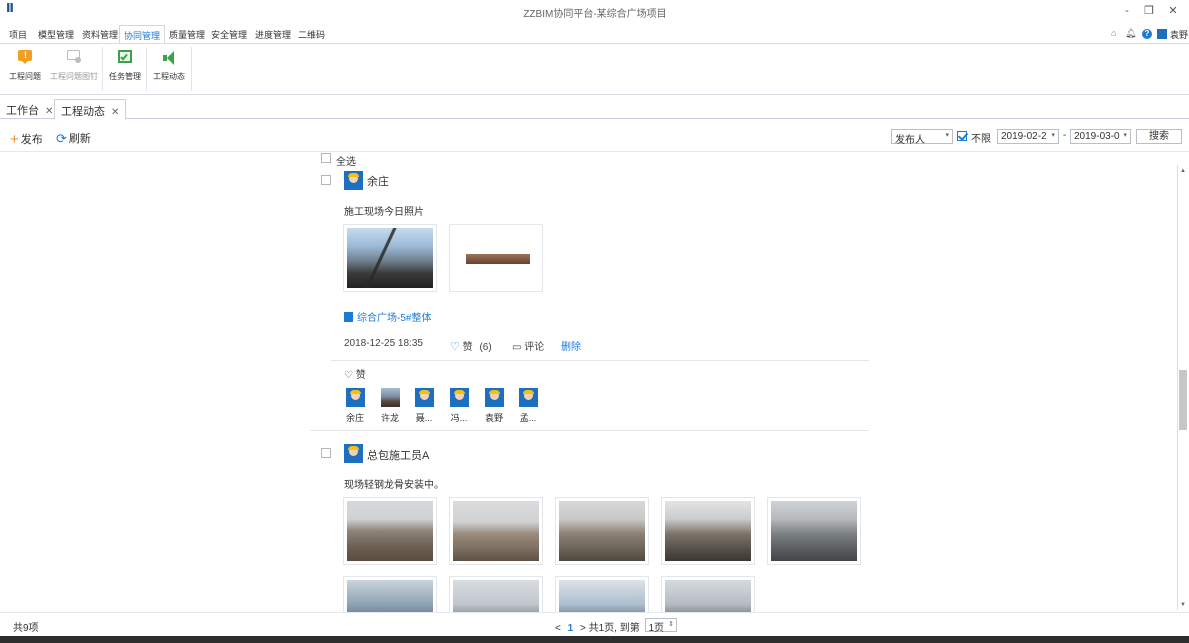  What do you see at coordinates (1028, 136) in the screenshot?
I see `date-from-field: 2019-02-2 ▾` at bounding box center [1028, 136].